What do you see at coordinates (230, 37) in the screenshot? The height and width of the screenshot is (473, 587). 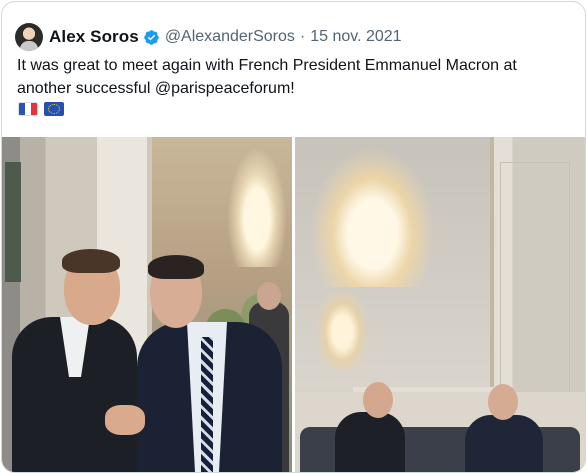 I see `author-handle: @AlexanderSoros` at bounding box center [230, 37].